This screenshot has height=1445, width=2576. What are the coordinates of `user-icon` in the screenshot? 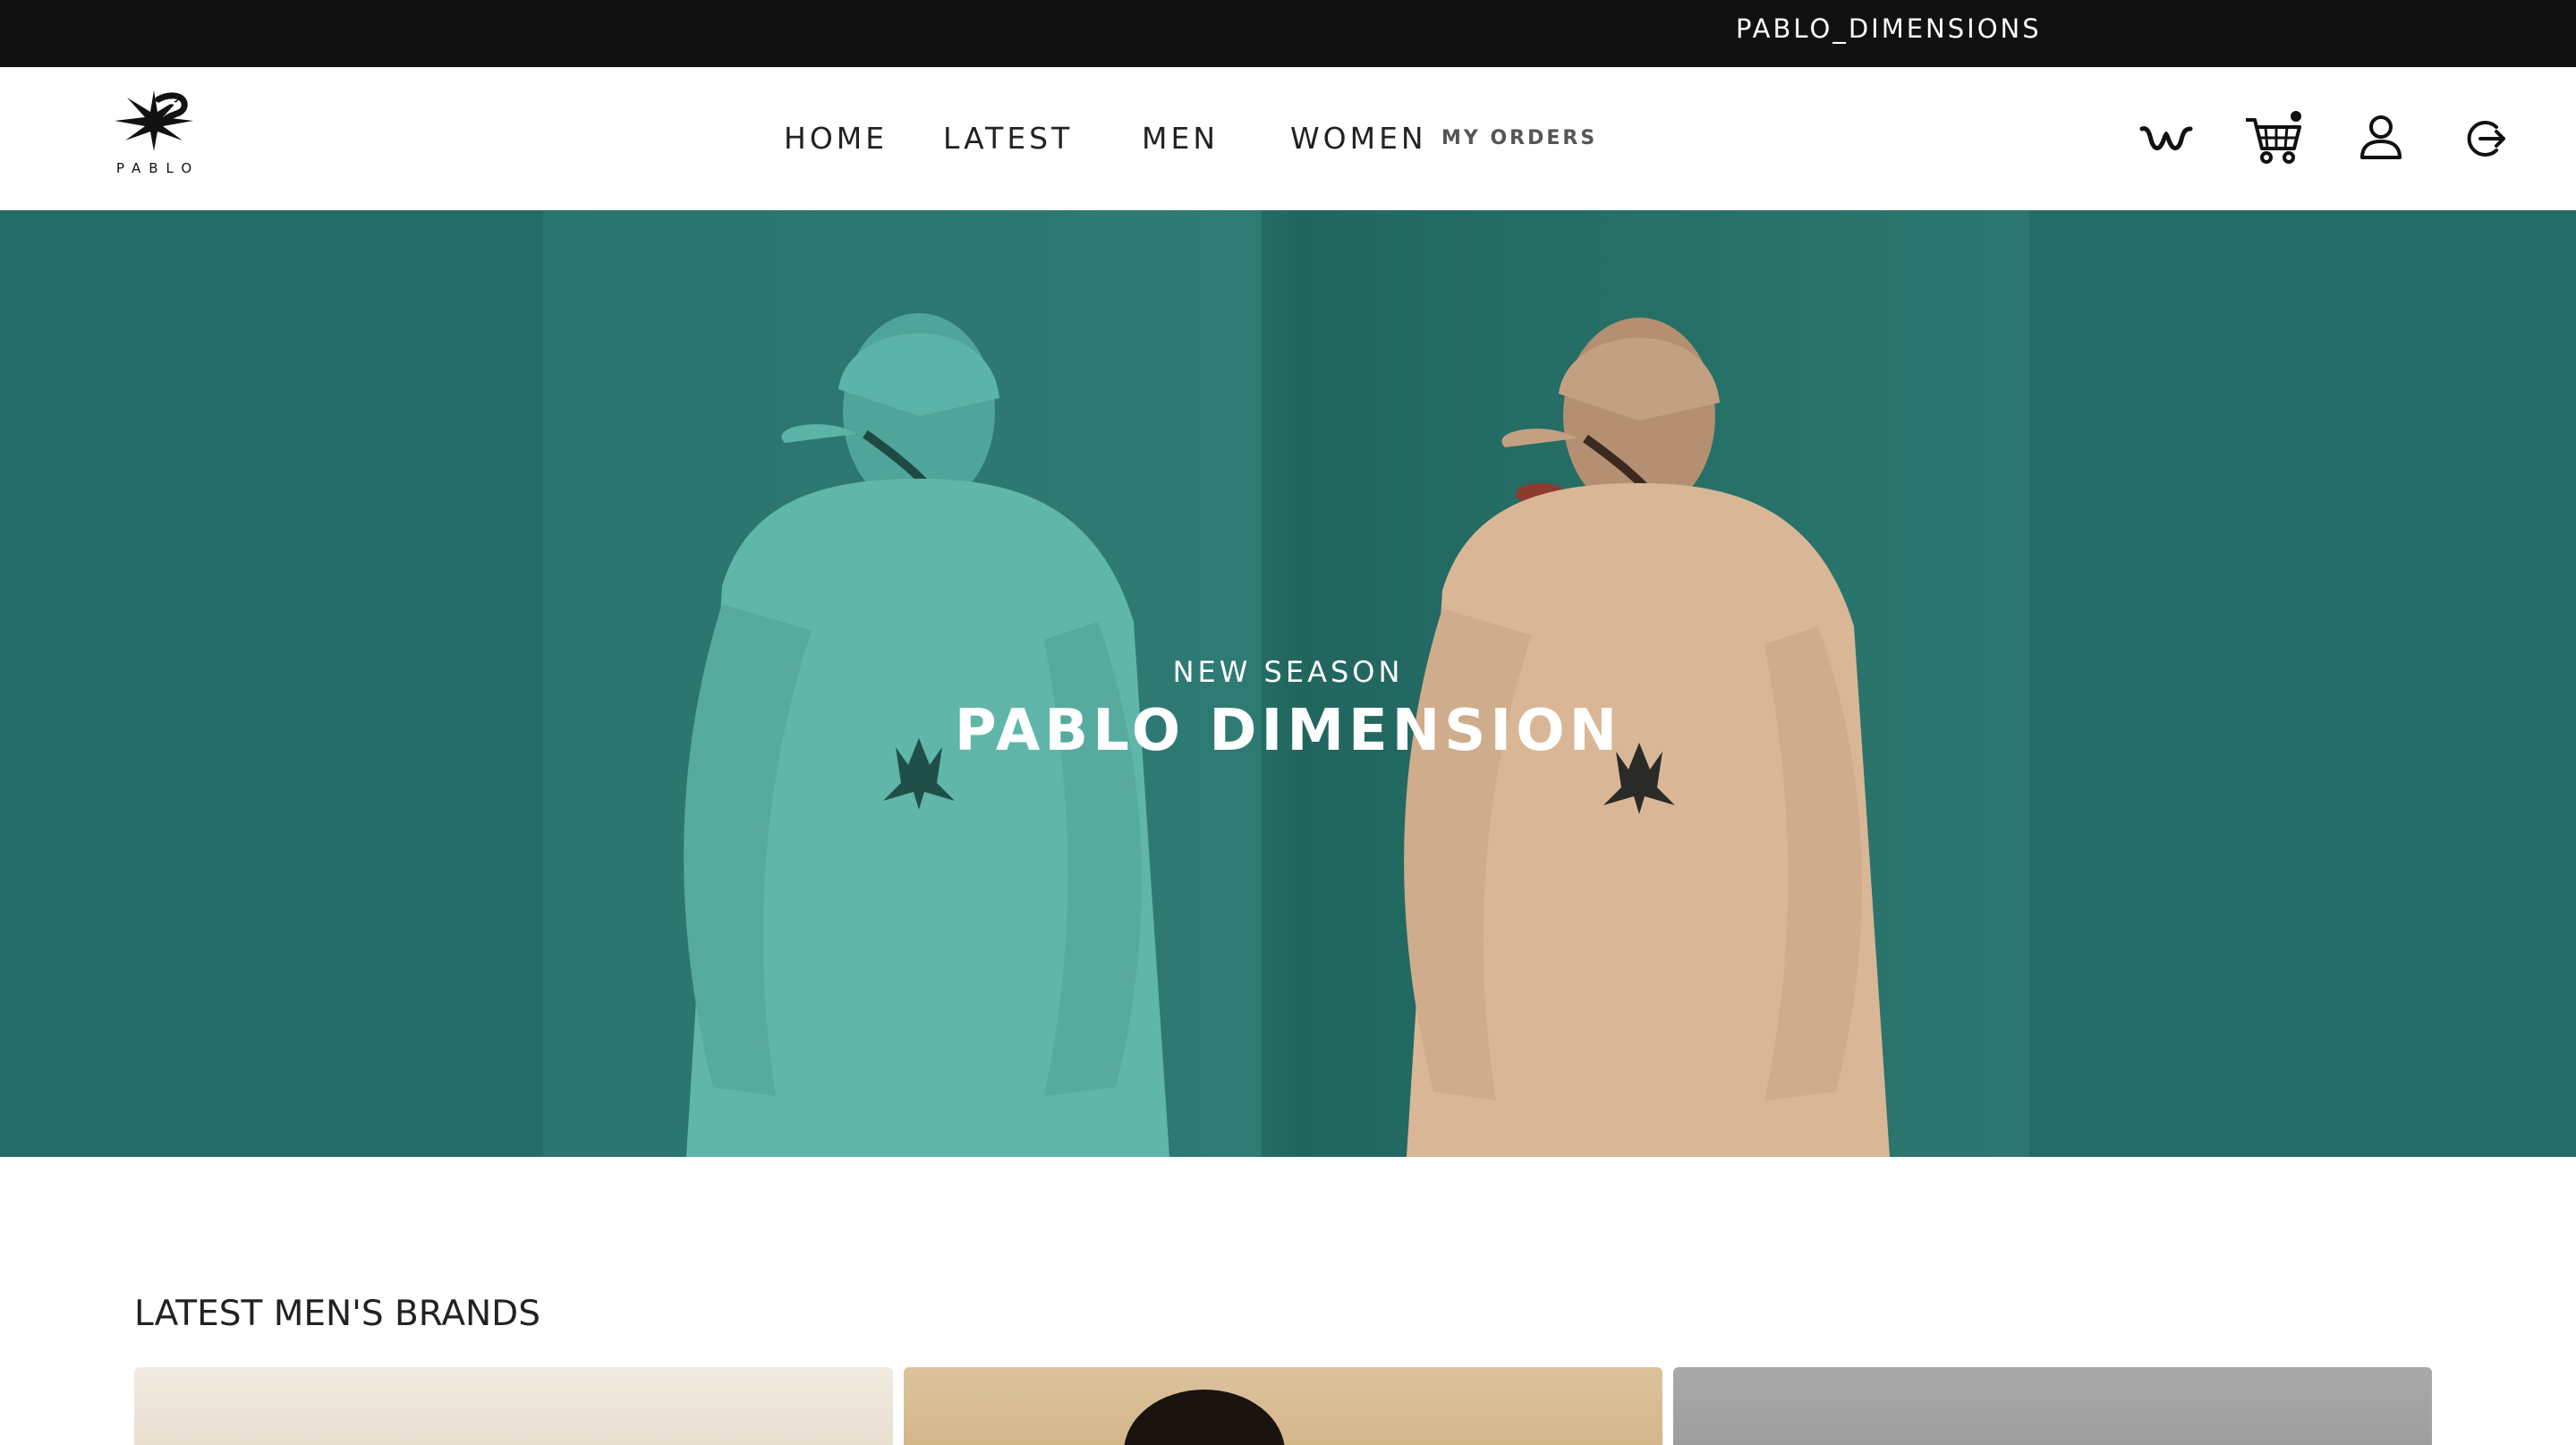 It's located at (2381, 139).